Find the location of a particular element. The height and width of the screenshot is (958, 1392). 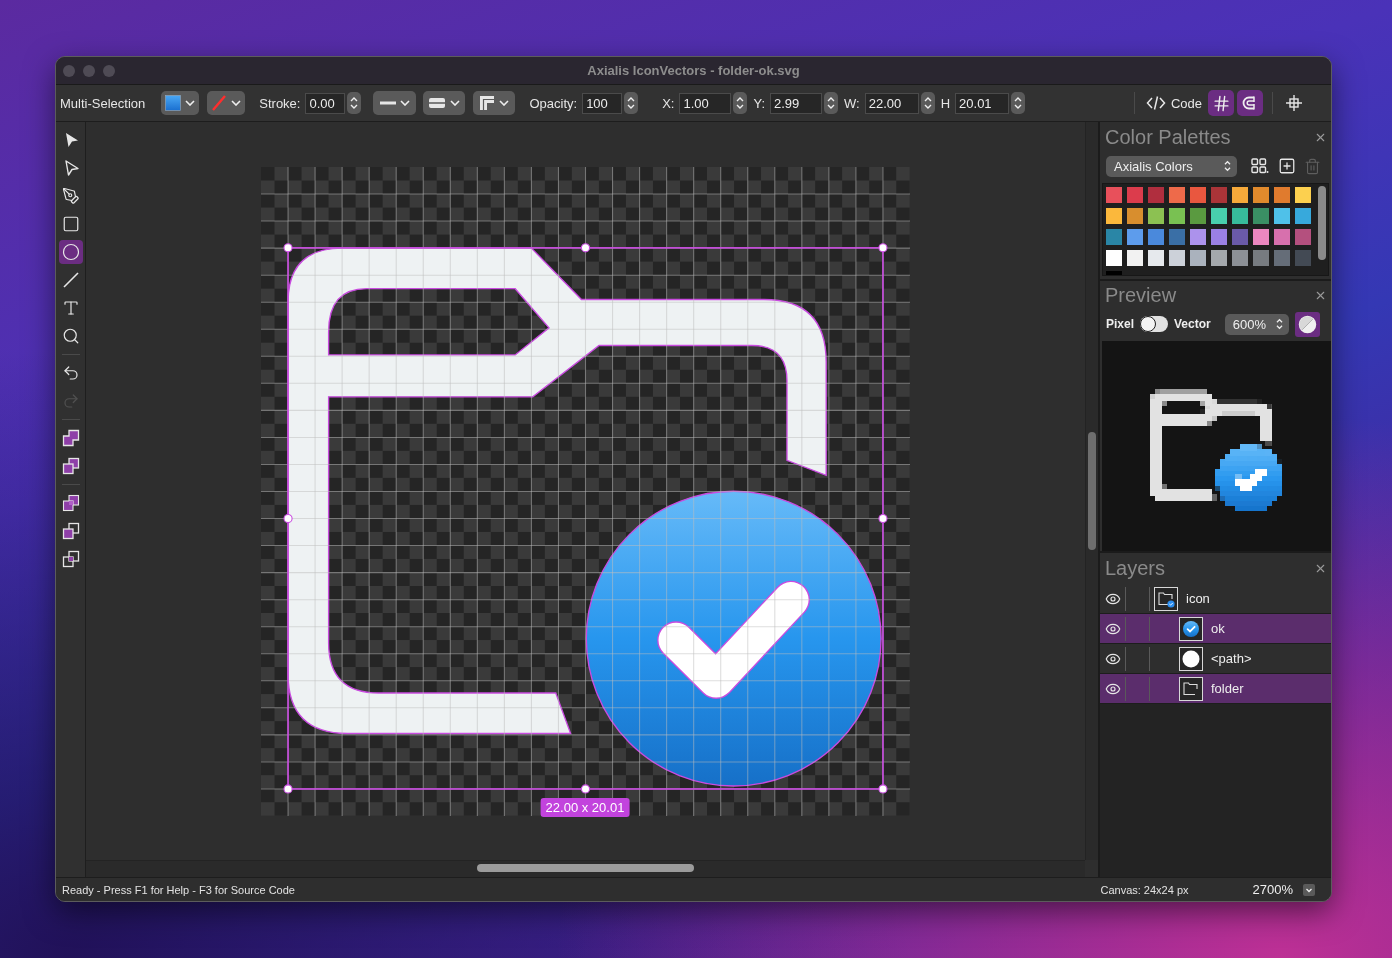

stroke-field: 0.00 is located at coordinates (325, 103).